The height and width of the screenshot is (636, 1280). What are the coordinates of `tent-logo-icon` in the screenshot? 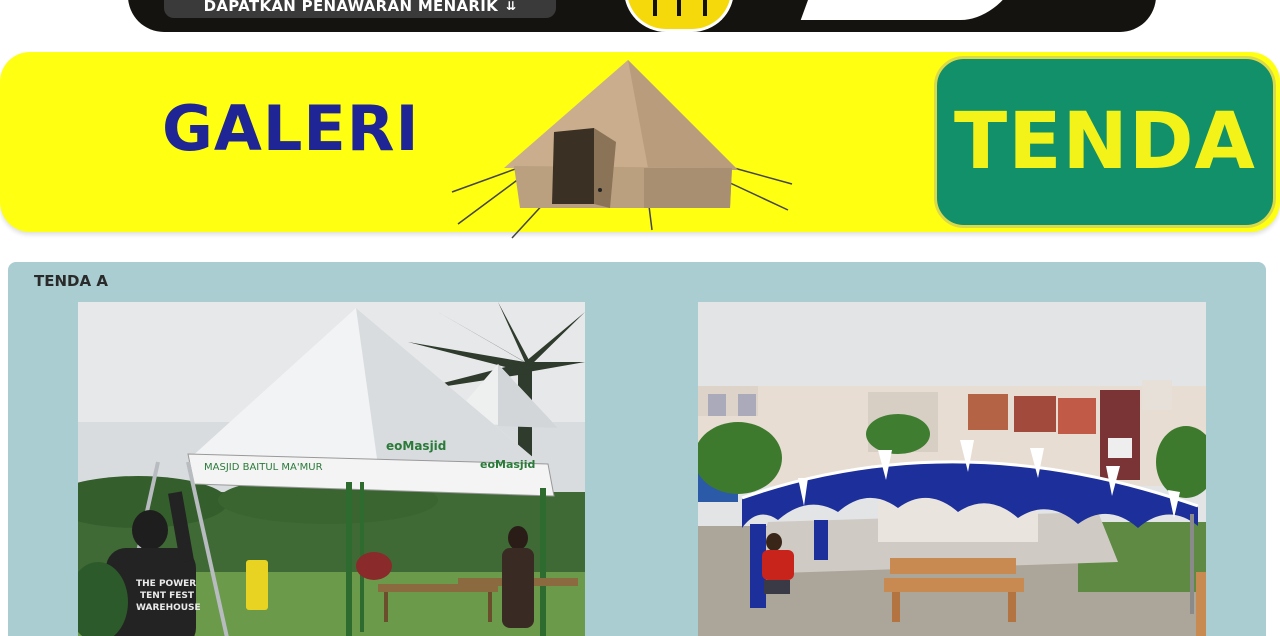 It's located at (680, 8).